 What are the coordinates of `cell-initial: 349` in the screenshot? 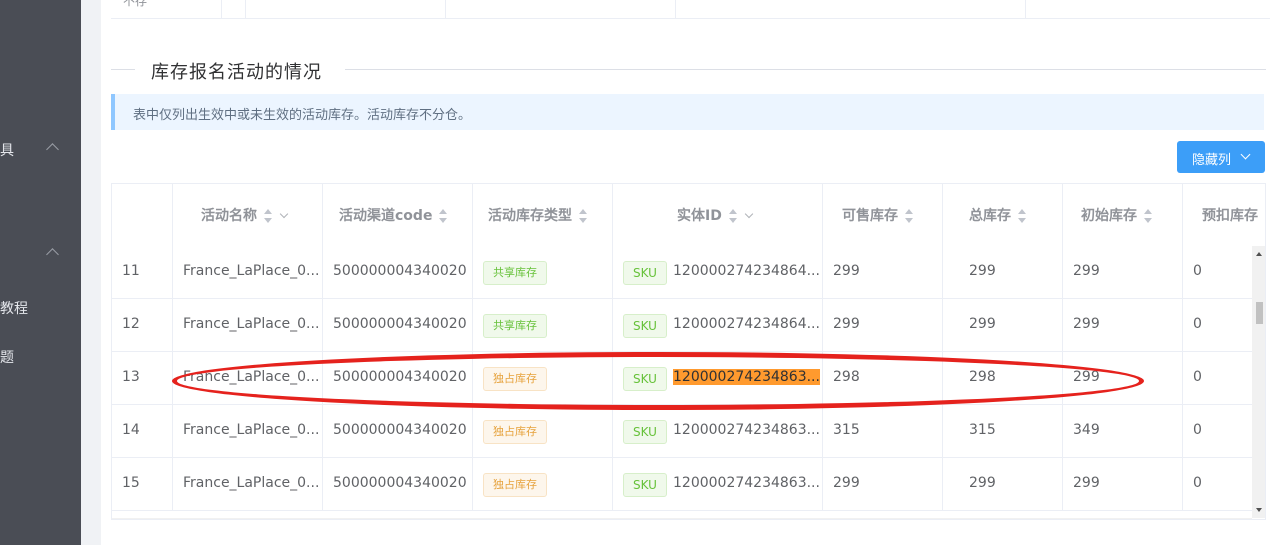 It's located at (1123, 431).